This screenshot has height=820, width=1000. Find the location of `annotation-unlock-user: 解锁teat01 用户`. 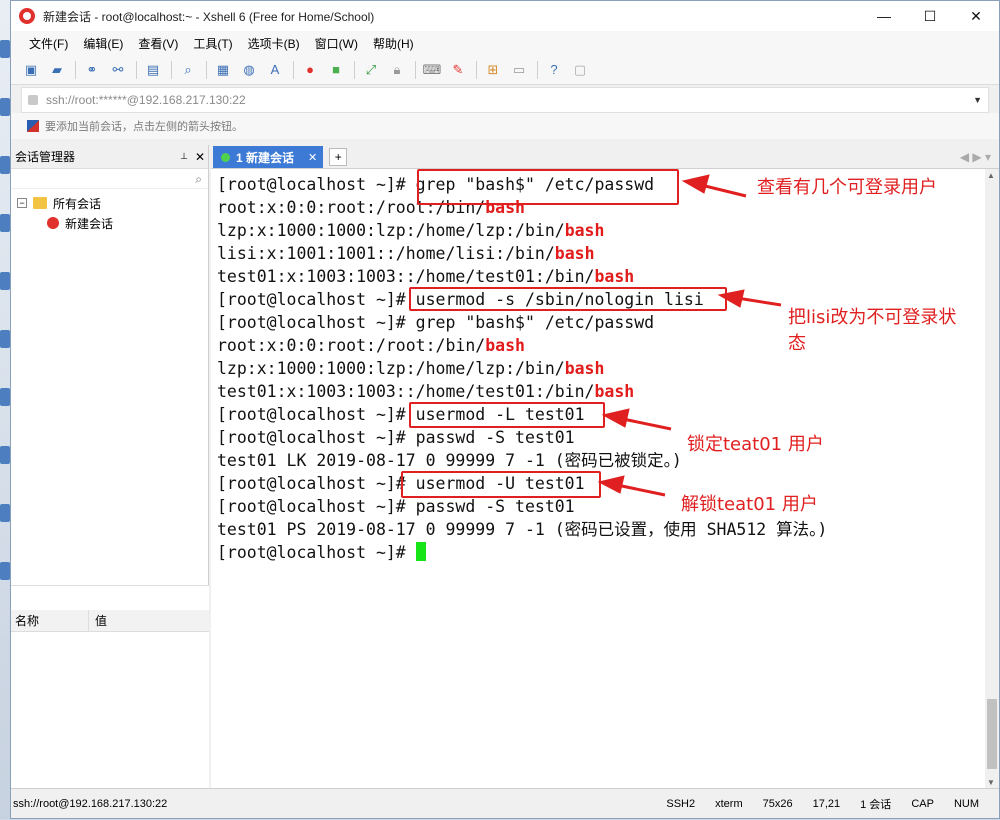

annotation-unlock-user: 解锁teat01 用户 is located at coordinates (749, 504).